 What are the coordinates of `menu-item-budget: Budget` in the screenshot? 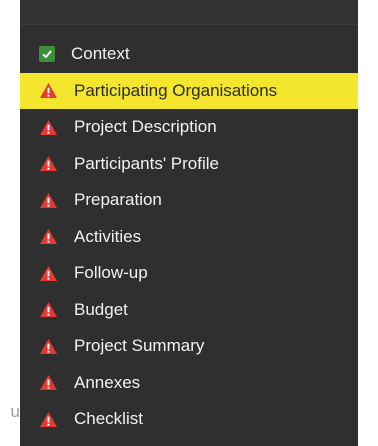 It's located at (189, 310).